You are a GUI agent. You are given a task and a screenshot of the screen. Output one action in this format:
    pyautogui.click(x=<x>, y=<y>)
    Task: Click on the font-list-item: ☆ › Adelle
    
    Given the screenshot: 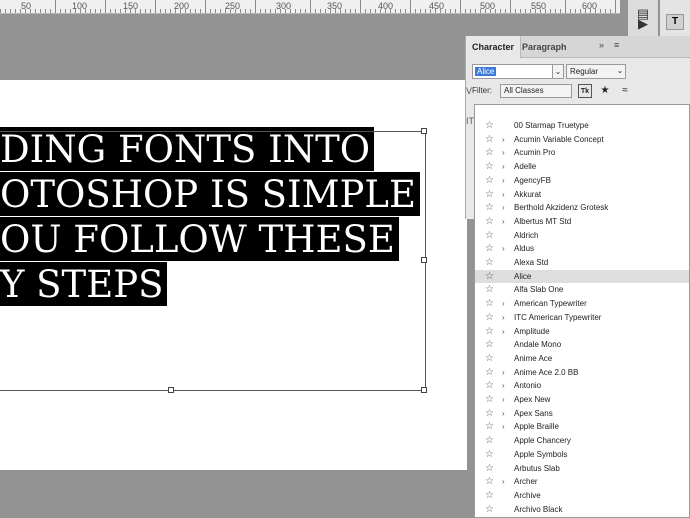 What is the action you would take?
    pyautogui.click(x=582, y=167)
    